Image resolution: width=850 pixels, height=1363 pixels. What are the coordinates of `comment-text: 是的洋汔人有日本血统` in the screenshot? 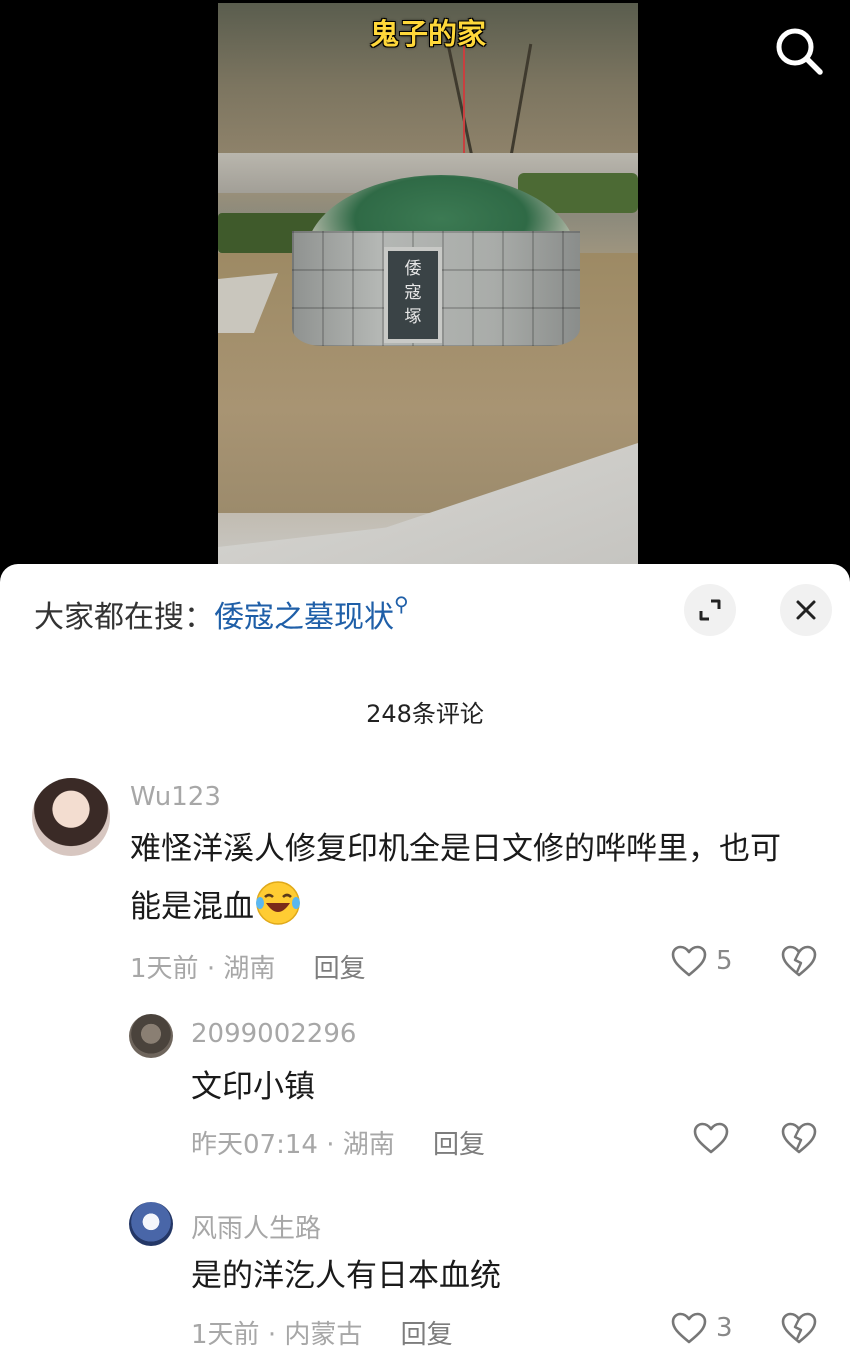 It's located at (346, 1276).